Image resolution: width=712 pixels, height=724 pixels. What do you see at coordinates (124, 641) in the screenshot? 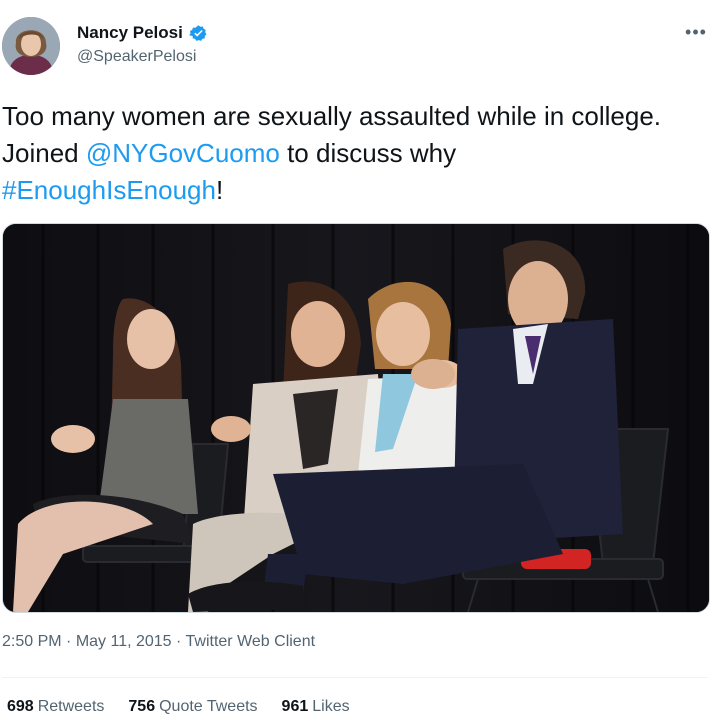
I see `tweet-date: May 11, 2015` at bounding box center [124, 641].